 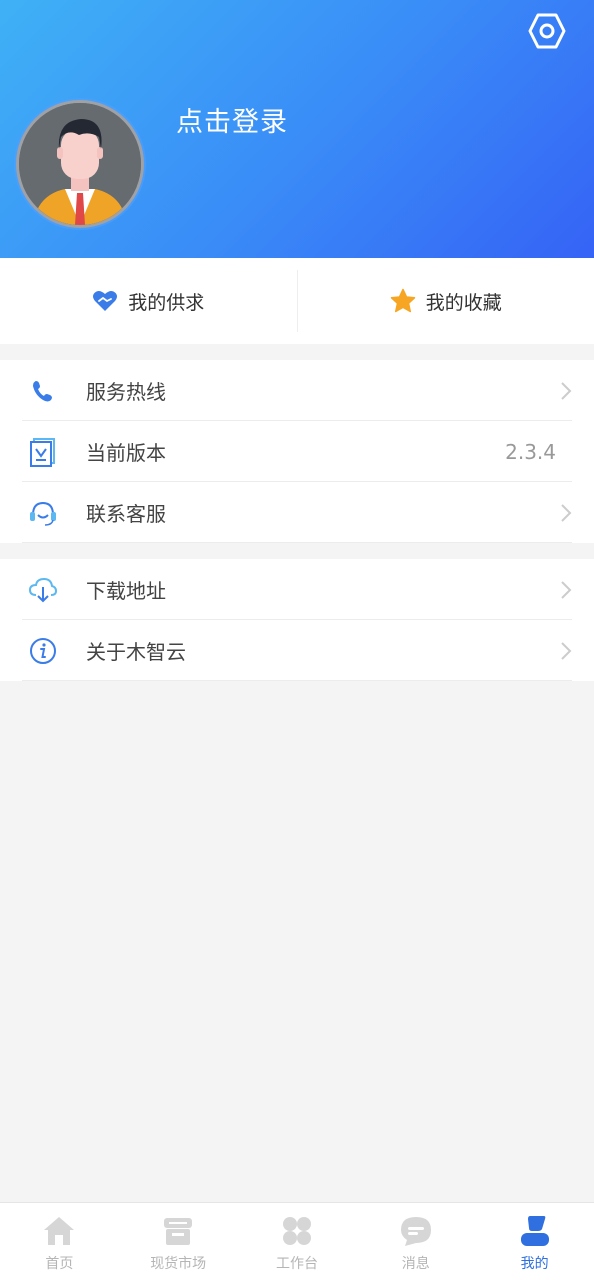 I want to click on settings-icon, so click(x=547, y=31).